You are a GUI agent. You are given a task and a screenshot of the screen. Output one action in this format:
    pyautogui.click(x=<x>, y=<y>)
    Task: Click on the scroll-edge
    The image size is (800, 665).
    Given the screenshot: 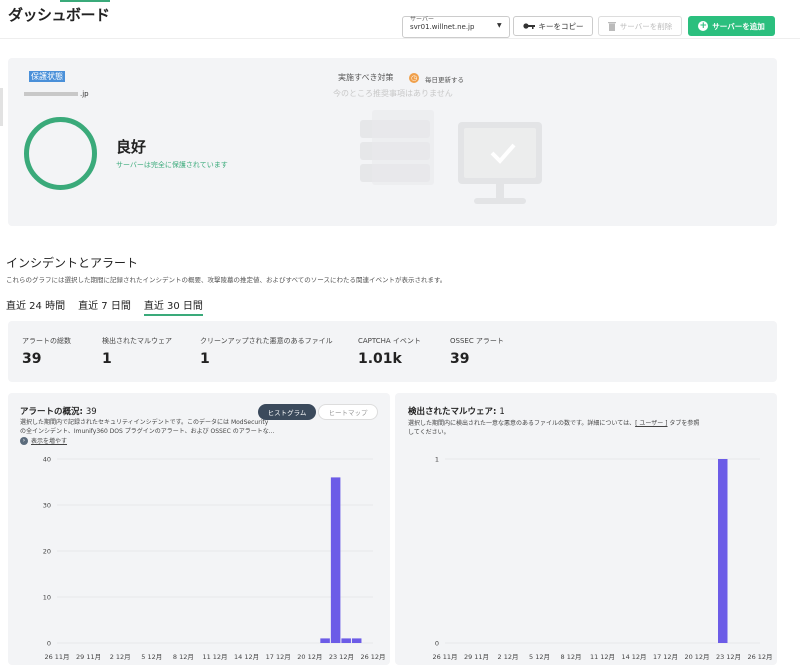 What is the action you would take?
    pyautogui.click(x=1, y=107)
    